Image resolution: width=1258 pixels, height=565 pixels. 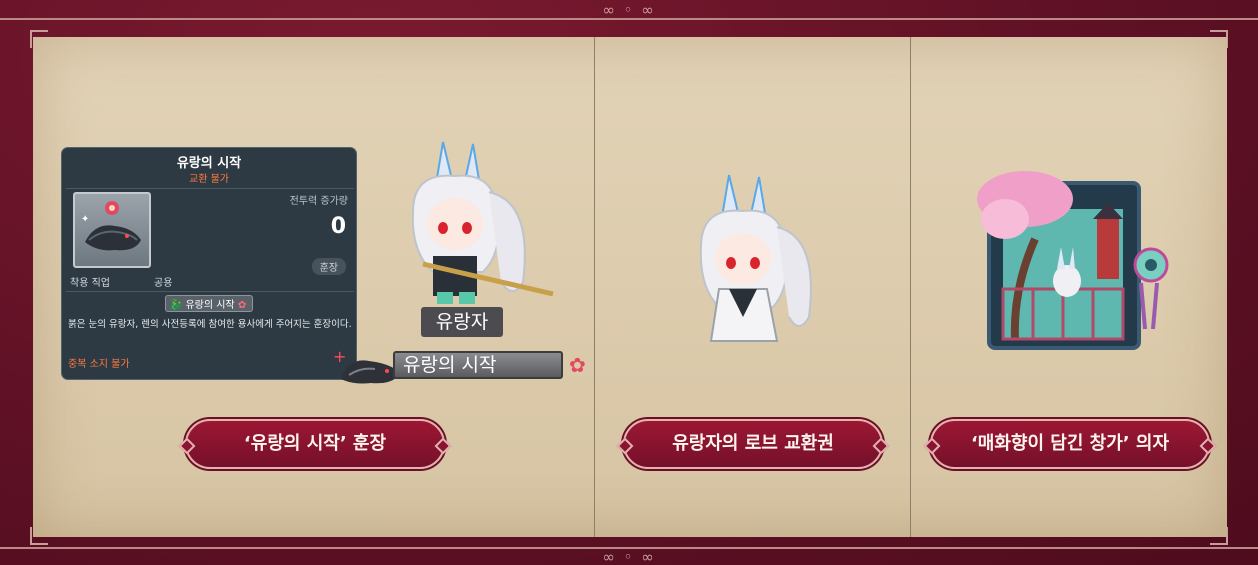 What do you see at coordinates (90, 283) in the screenshot?
I see `job-label: 착용 직업` at bounding box center [90, 283].